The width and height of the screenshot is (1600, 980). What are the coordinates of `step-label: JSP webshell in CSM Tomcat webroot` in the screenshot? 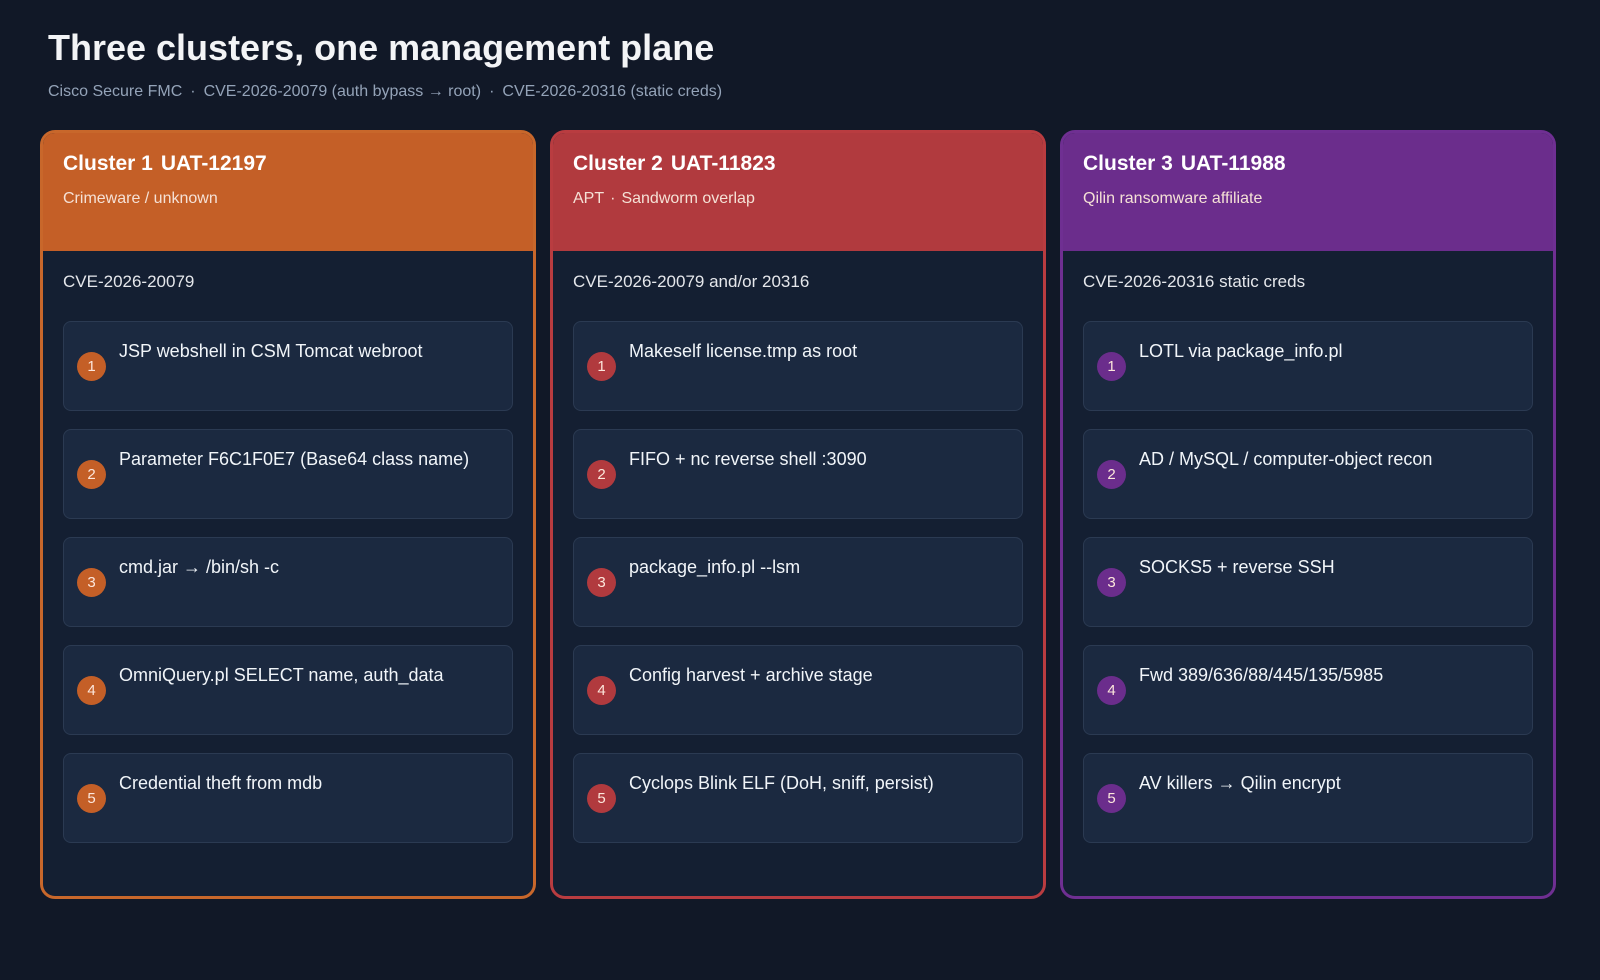 It's located at (271, 351).